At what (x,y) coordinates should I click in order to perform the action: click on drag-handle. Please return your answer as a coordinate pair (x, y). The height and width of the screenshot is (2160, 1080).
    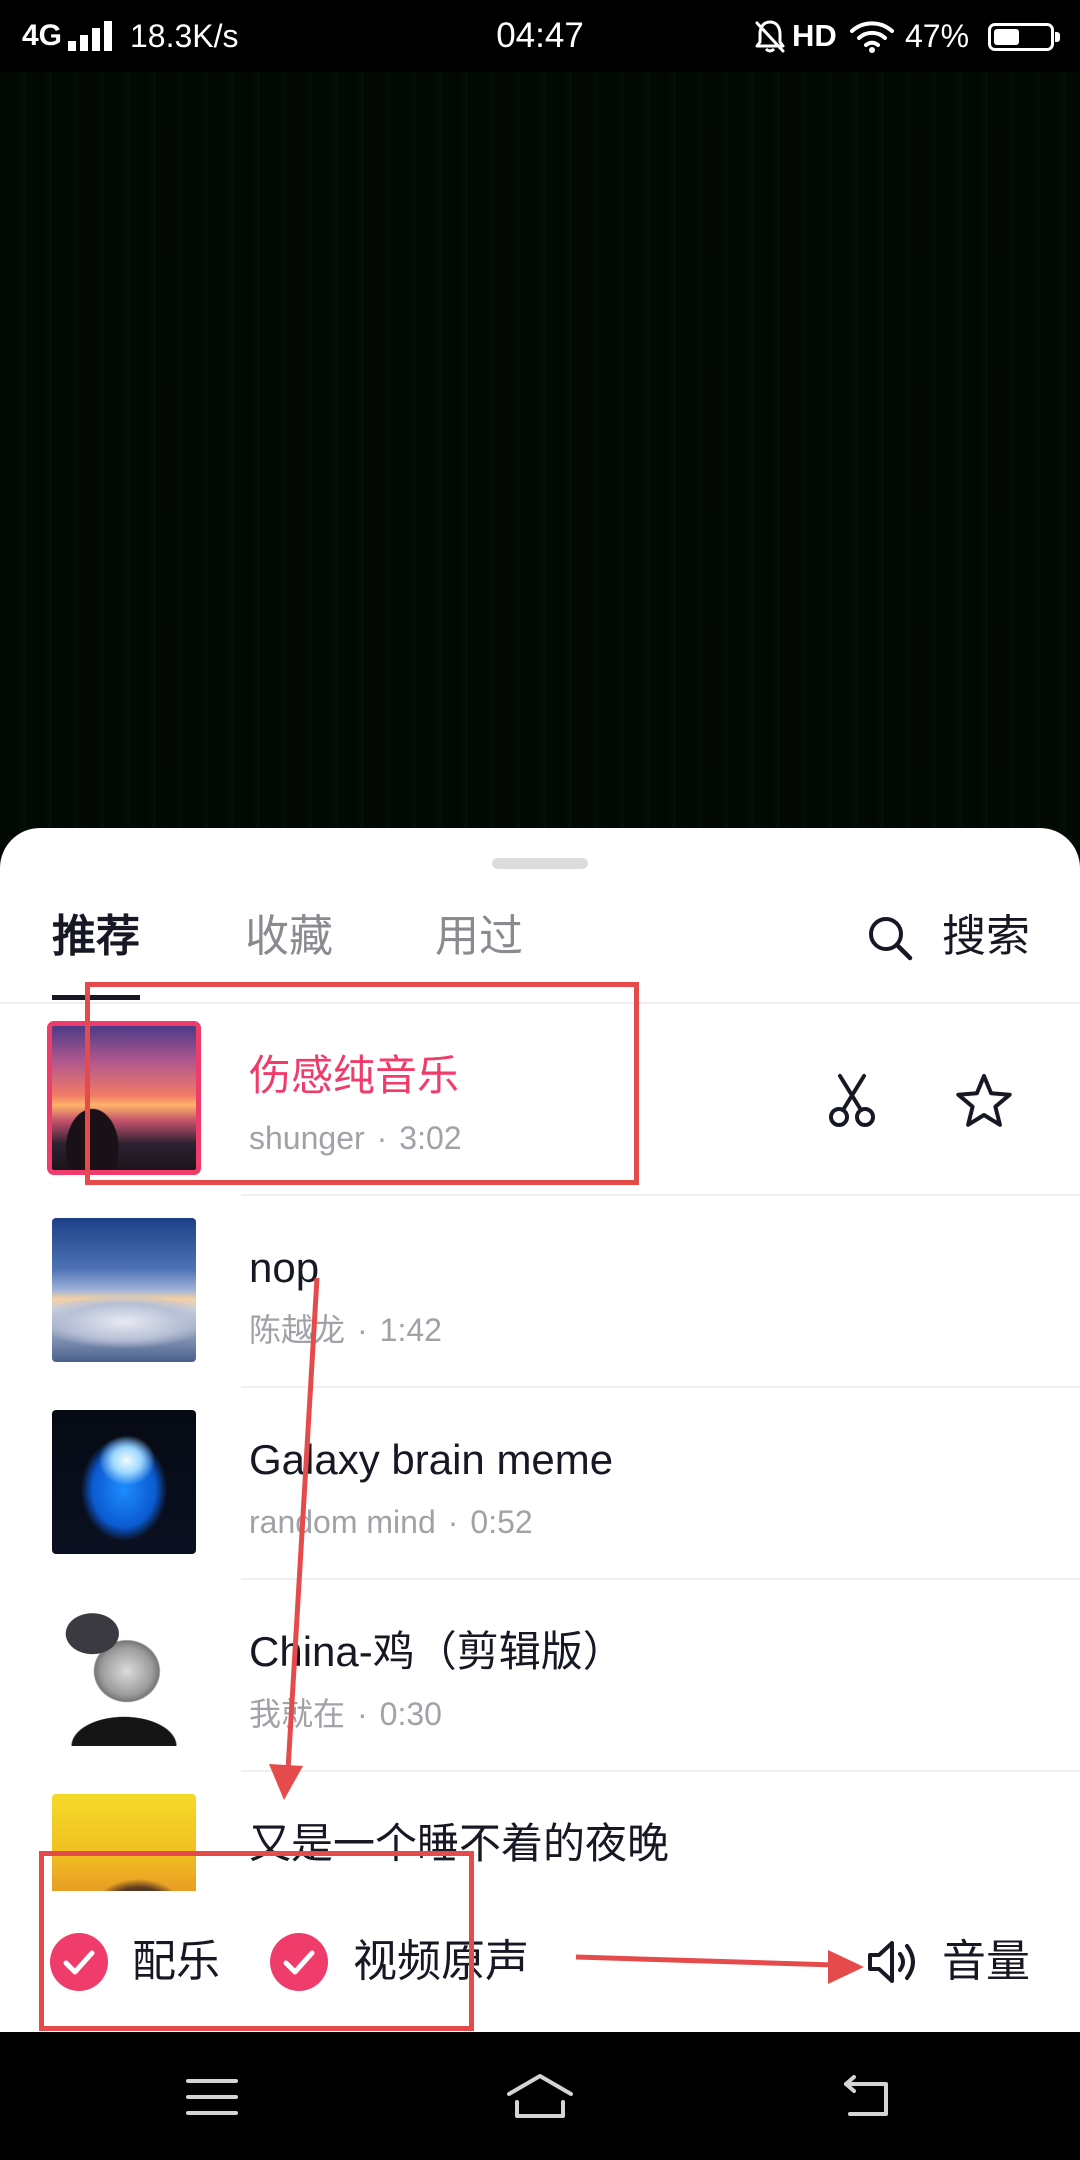
    Looking at the image, I should click on (540, 863).